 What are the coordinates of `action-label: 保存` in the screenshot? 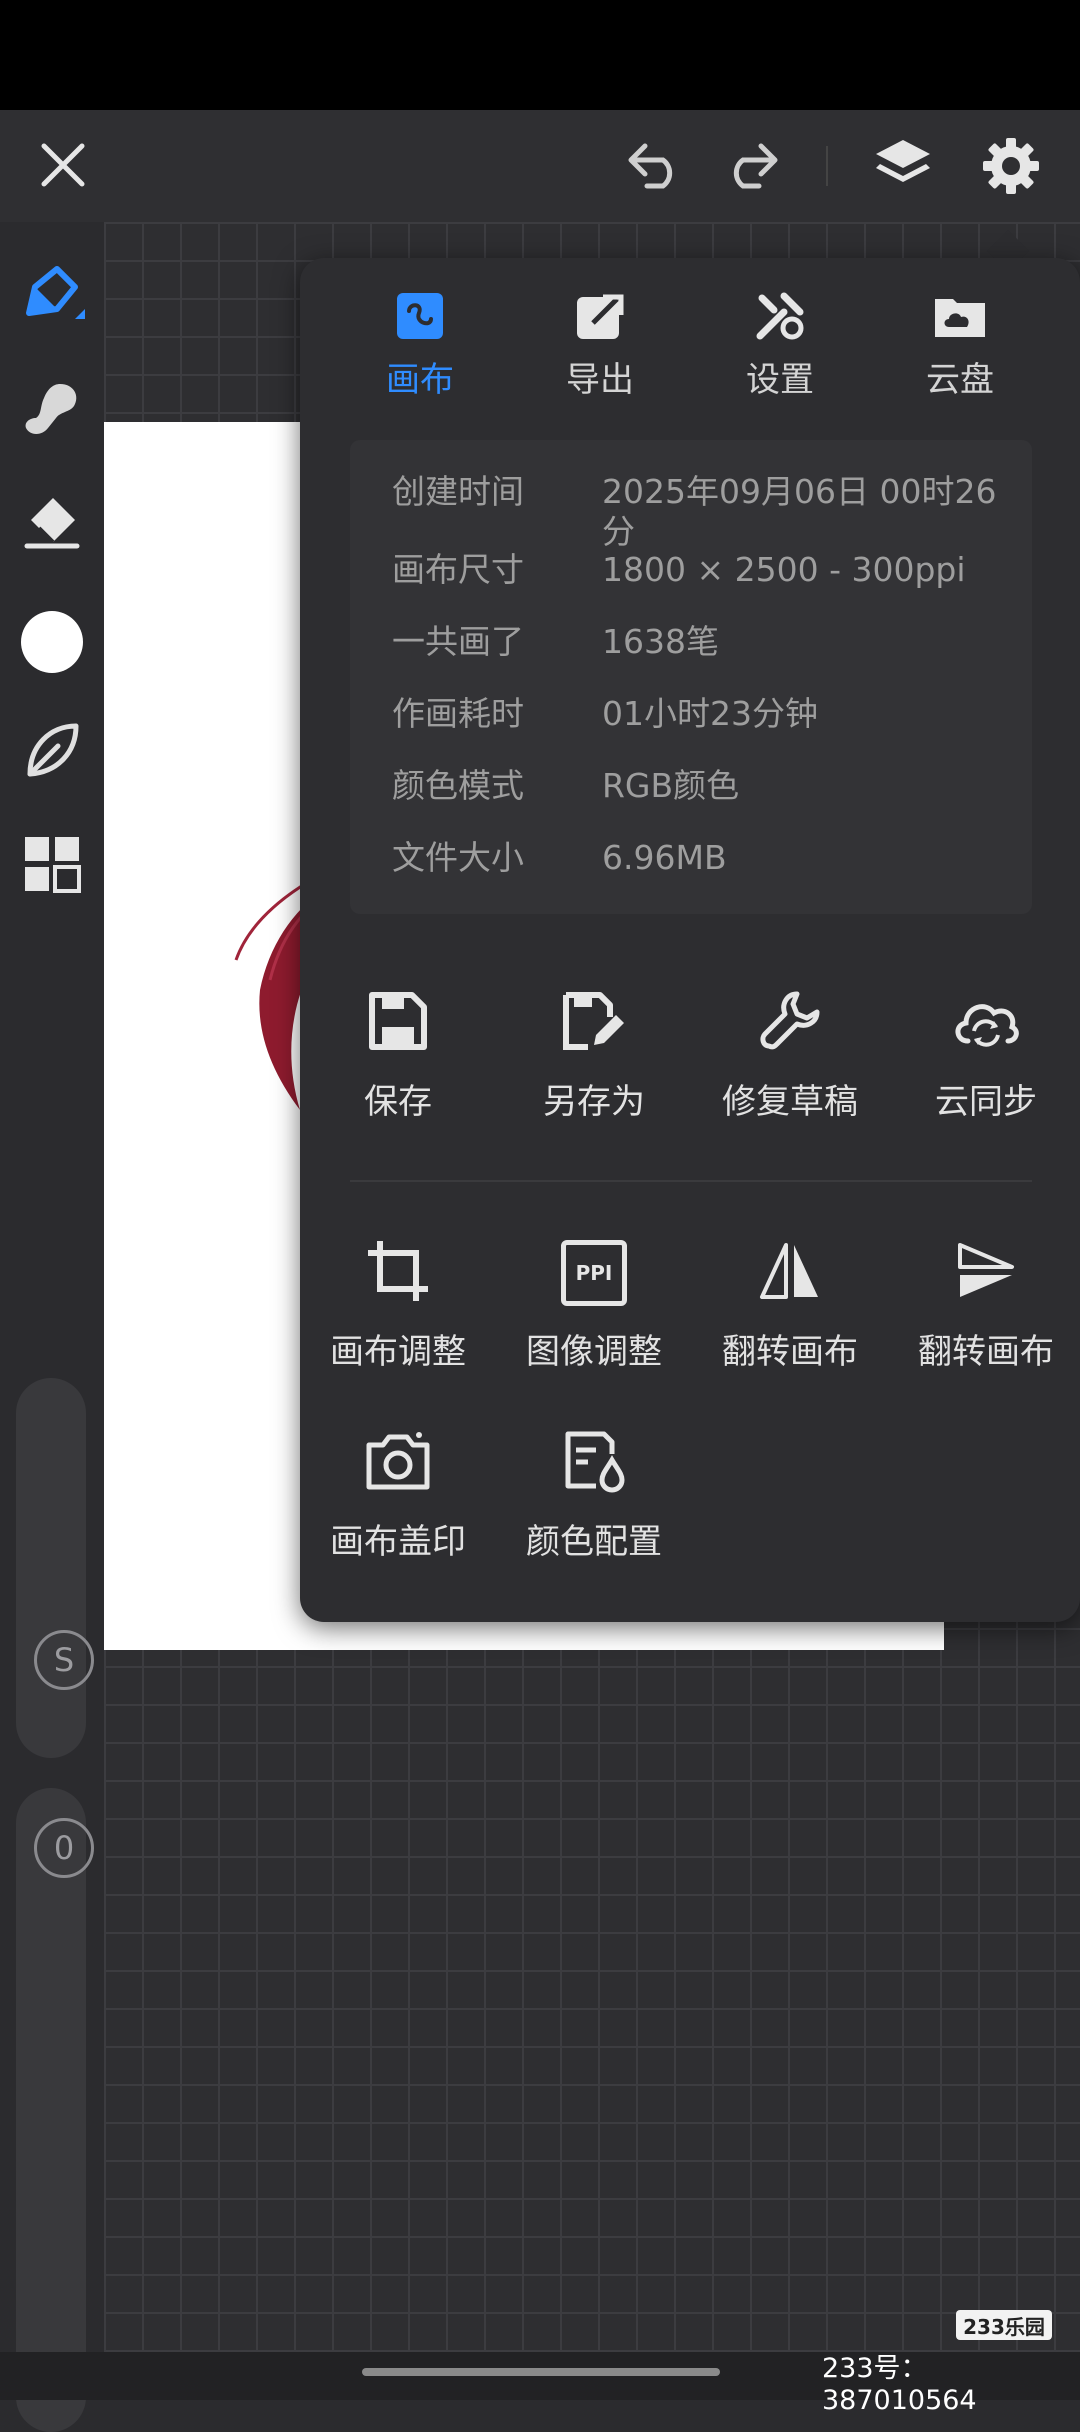 It's located at (398, 1102).